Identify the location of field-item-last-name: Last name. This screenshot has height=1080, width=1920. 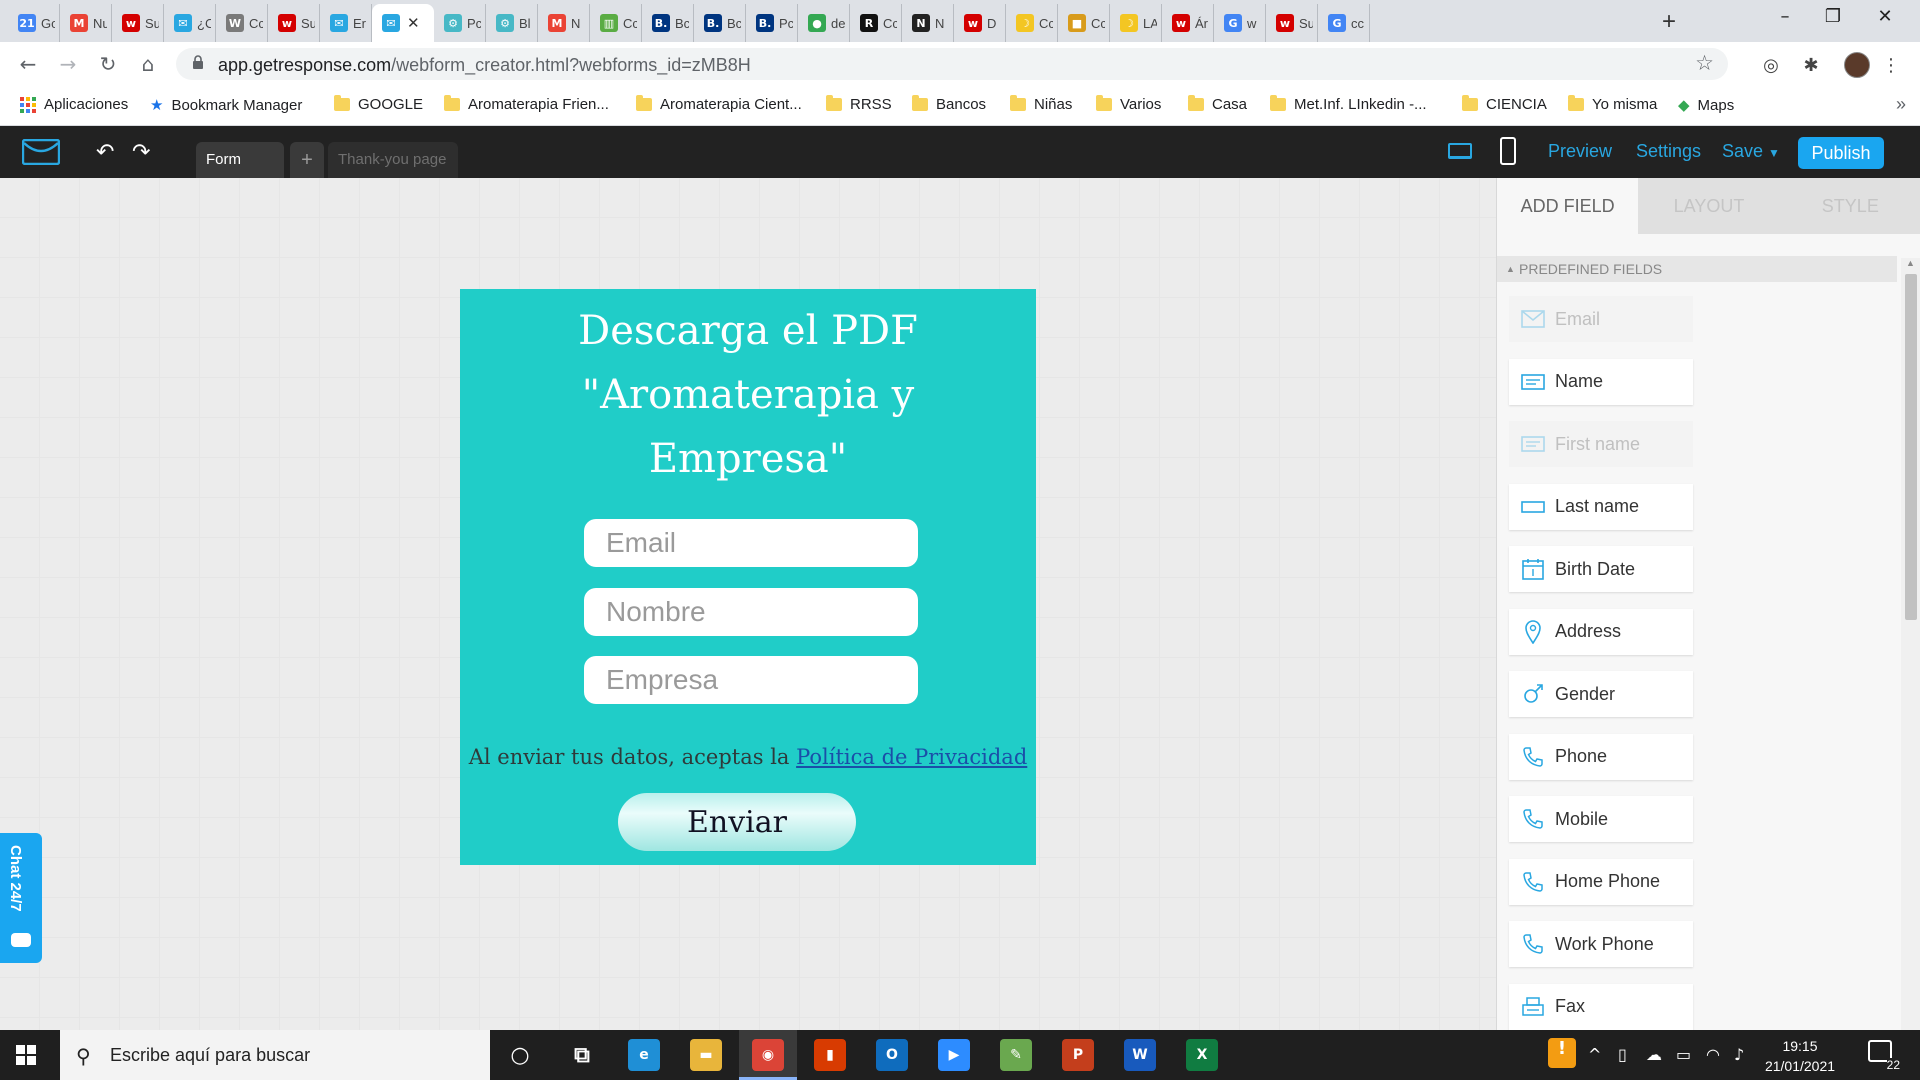
(1601, 506).